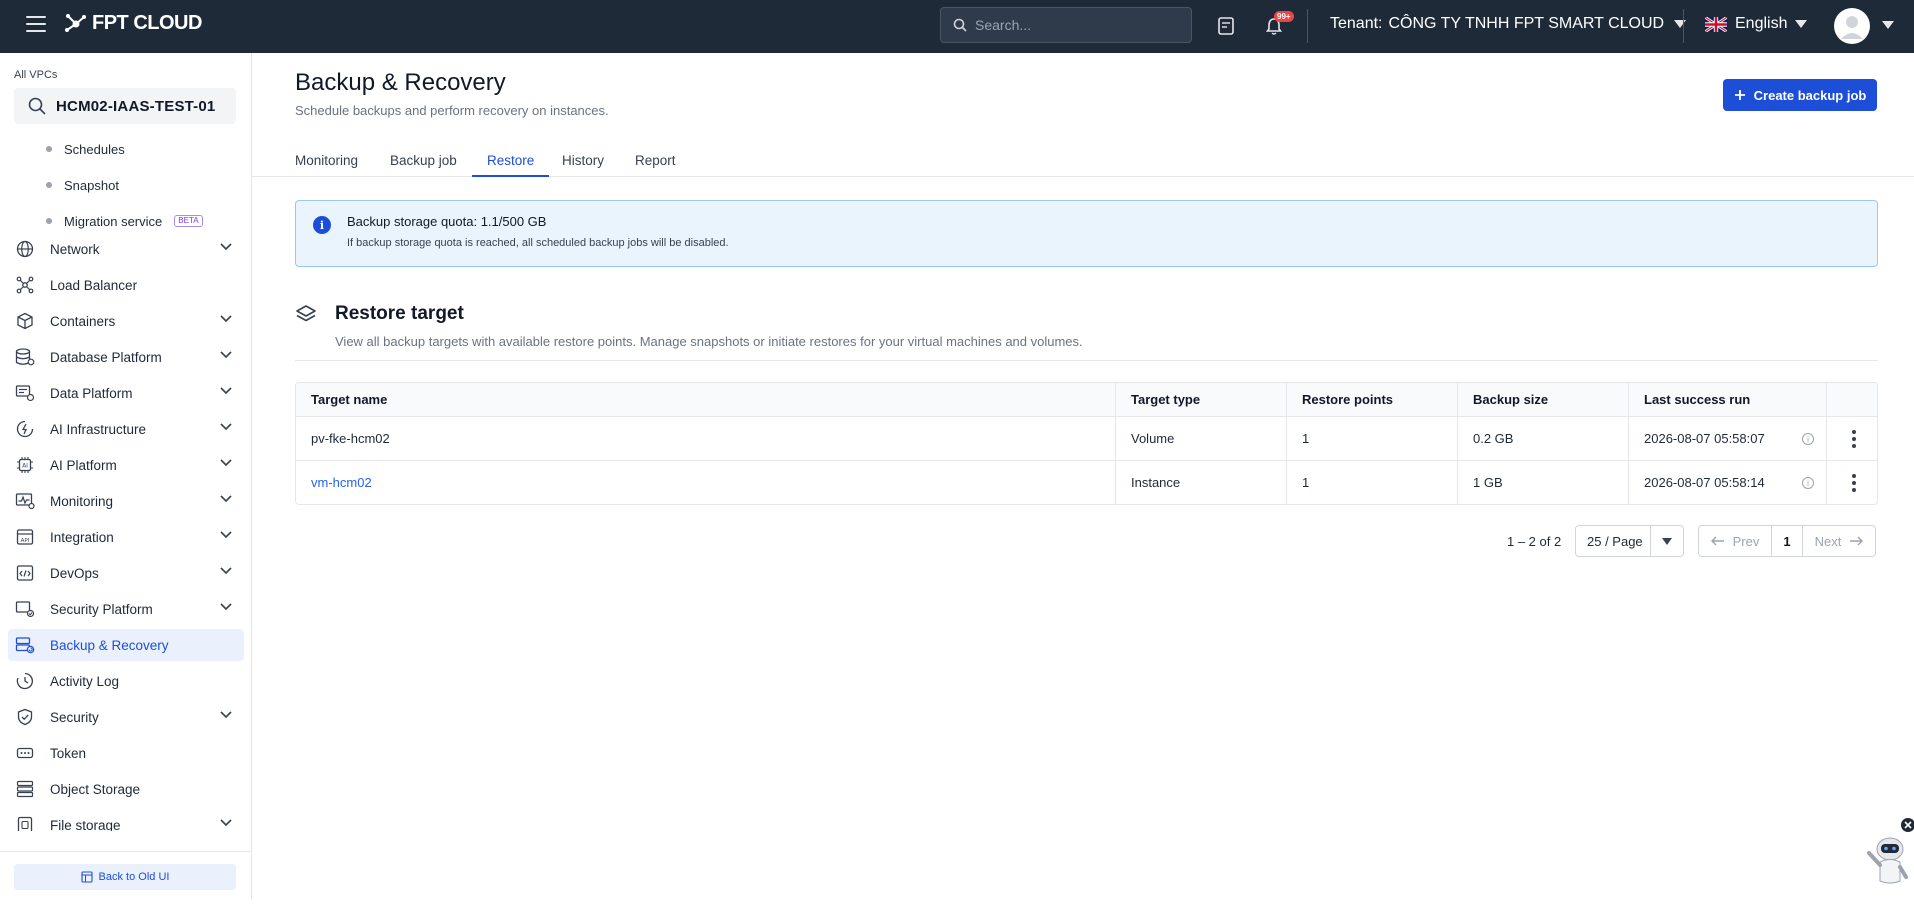  What do you see at coordinates (94, 149) in the screenshot?
I see `sidebar-subitem-label: Schedules` at bounding box center [94, 149].